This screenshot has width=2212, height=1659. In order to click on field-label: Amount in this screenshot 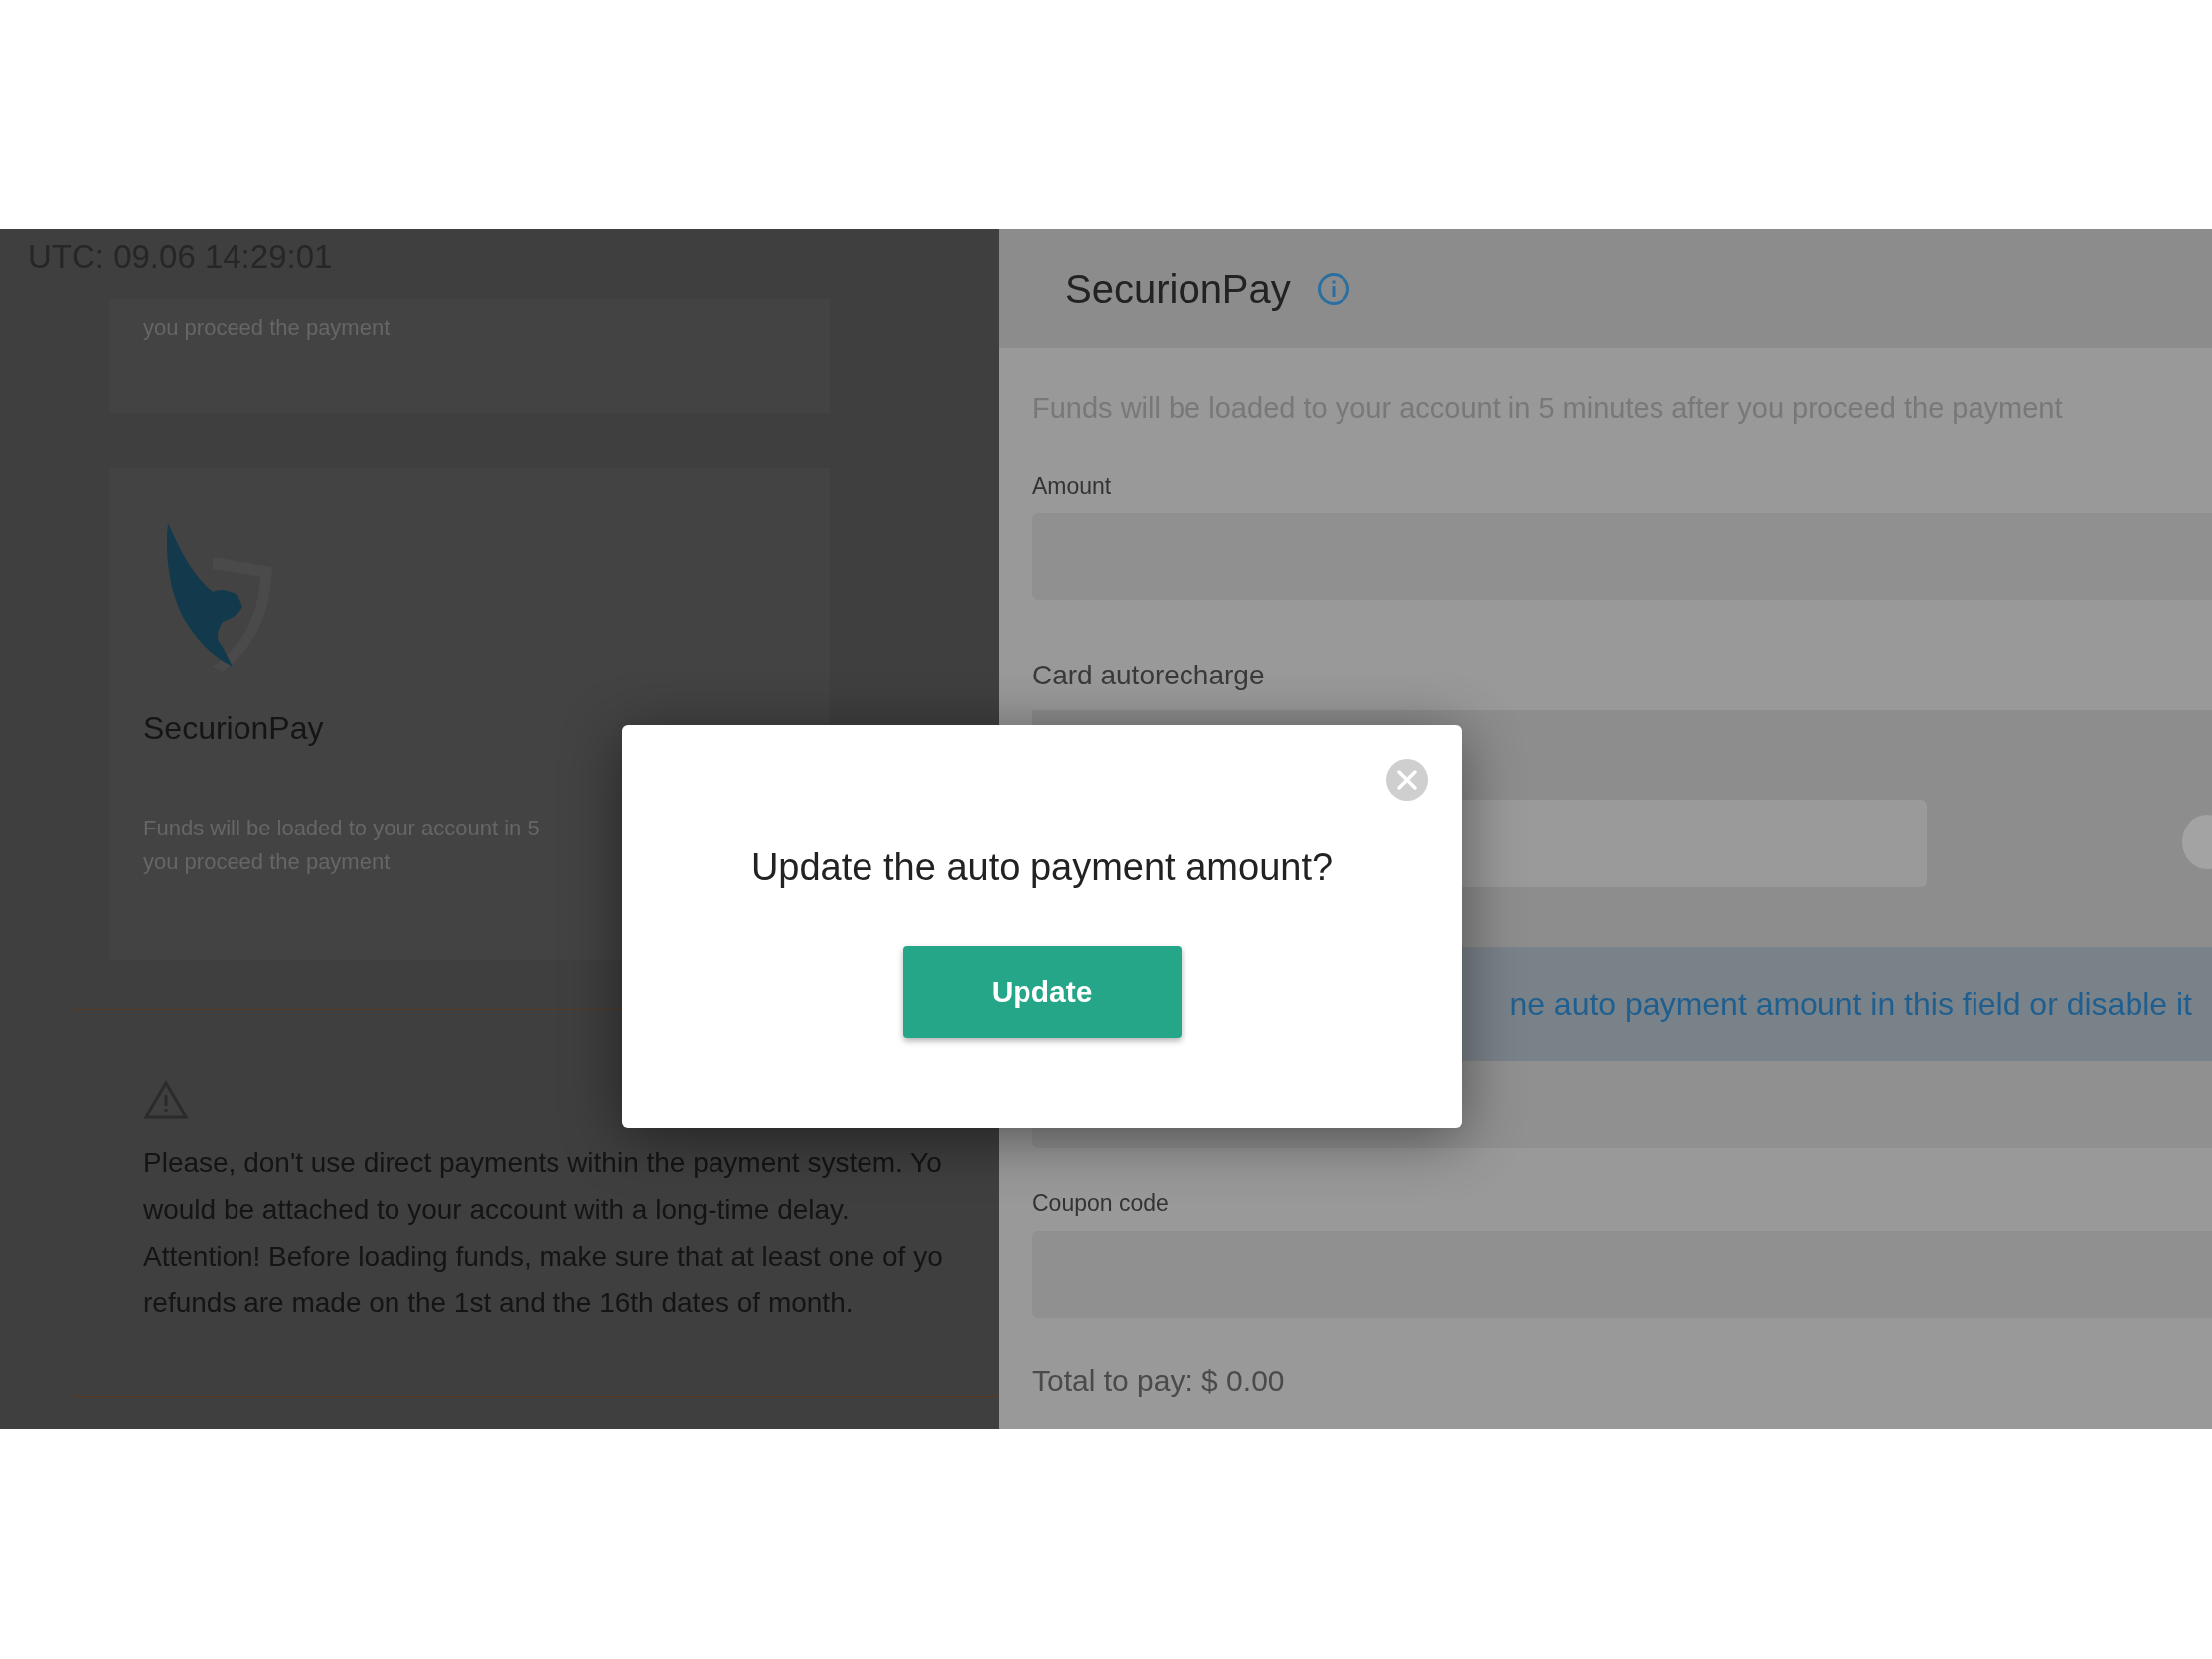, I will do `click(1072, 486)`.